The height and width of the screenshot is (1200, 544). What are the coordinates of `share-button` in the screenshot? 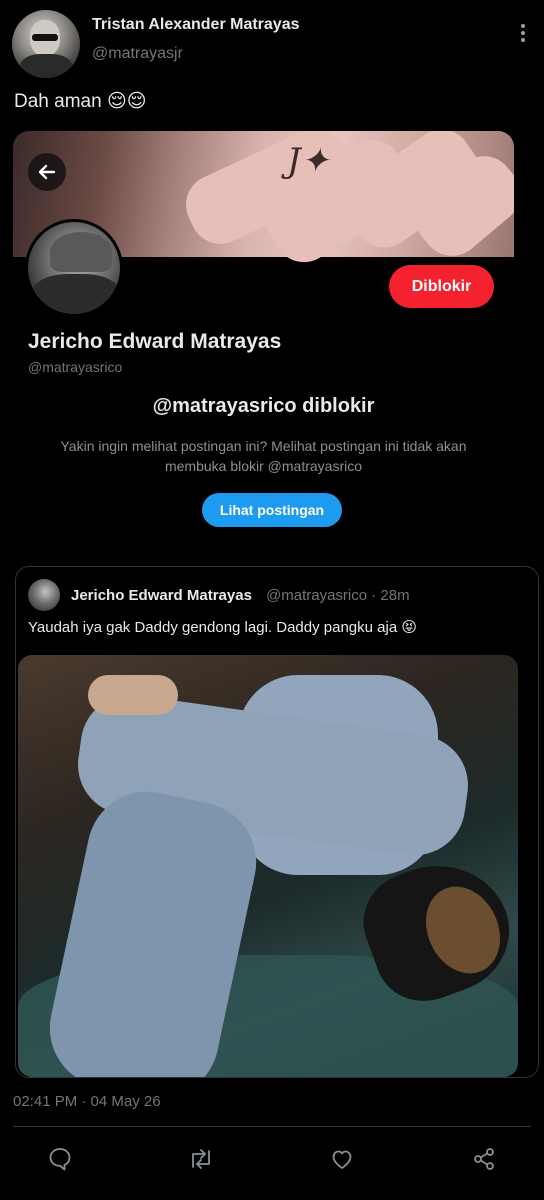 It's located at (484, 1159).